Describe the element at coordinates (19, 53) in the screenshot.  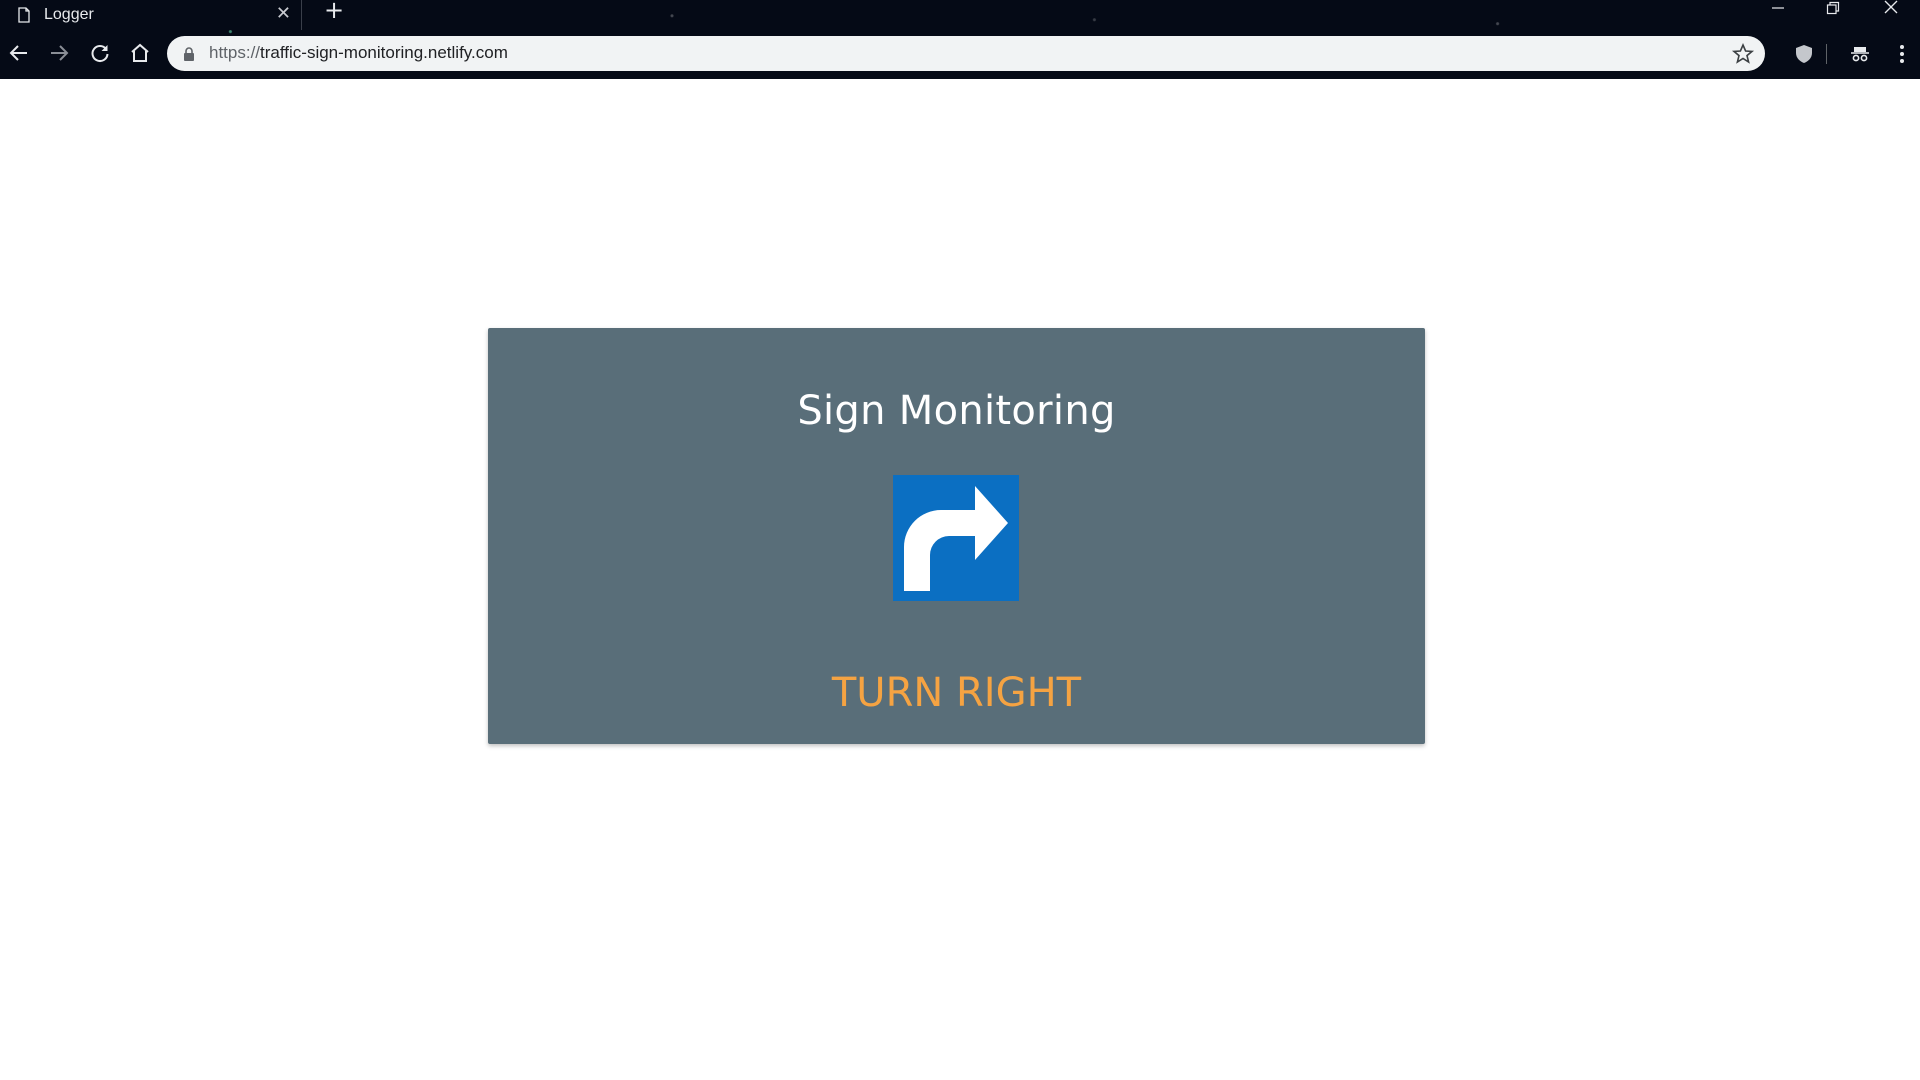
I see `back-arrow-icon` at that location.